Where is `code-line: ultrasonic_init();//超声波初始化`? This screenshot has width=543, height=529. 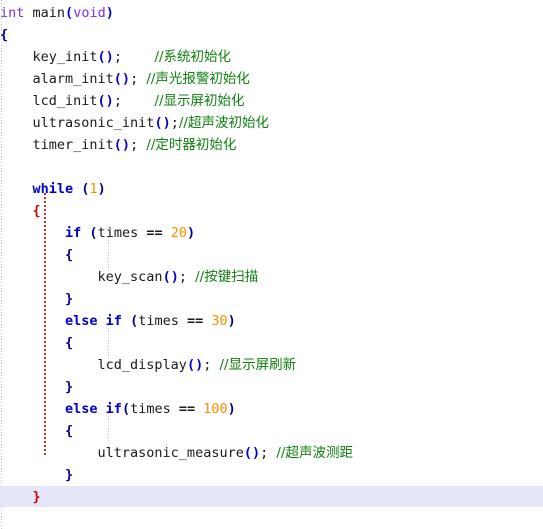
code-line: ultrasonic_init();//超声波初始化 is located at coordinates (271, 123).